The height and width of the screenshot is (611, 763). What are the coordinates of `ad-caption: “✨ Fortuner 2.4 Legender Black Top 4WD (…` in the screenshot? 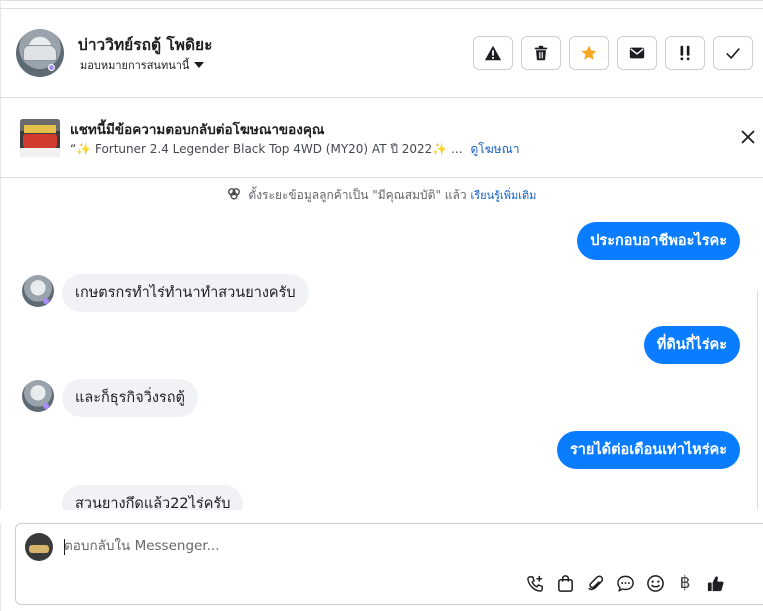 It's located at (266, 149).